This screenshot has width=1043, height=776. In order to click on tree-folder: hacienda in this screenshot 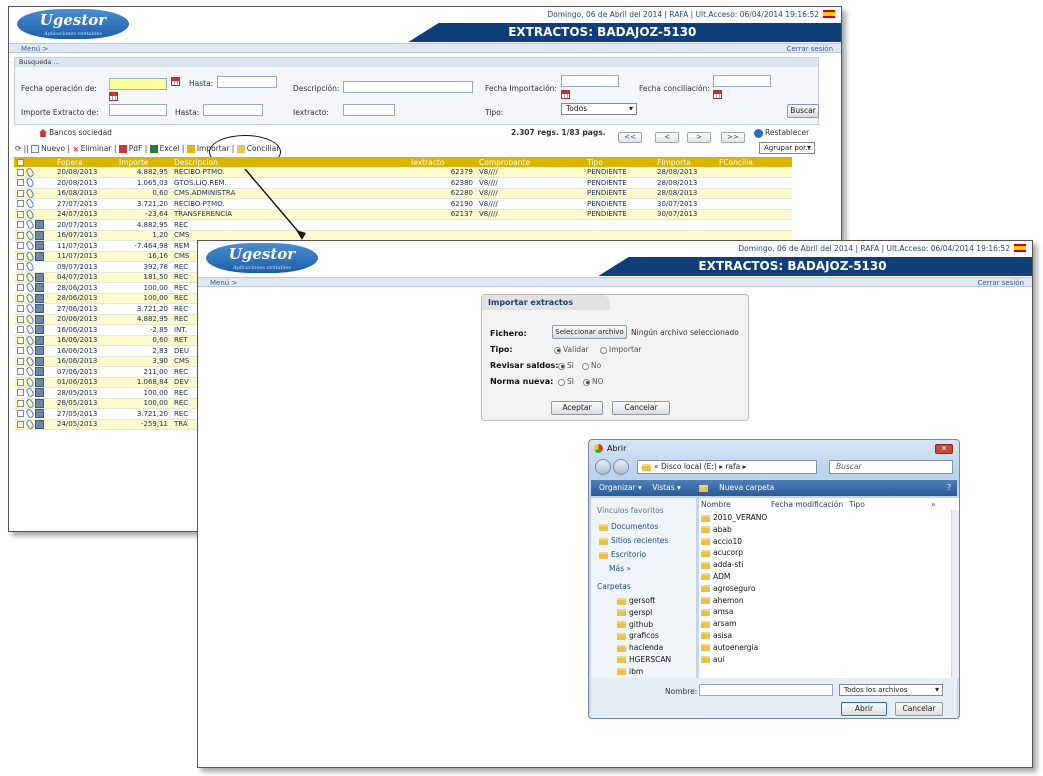, I will do `click(644, 648)`.